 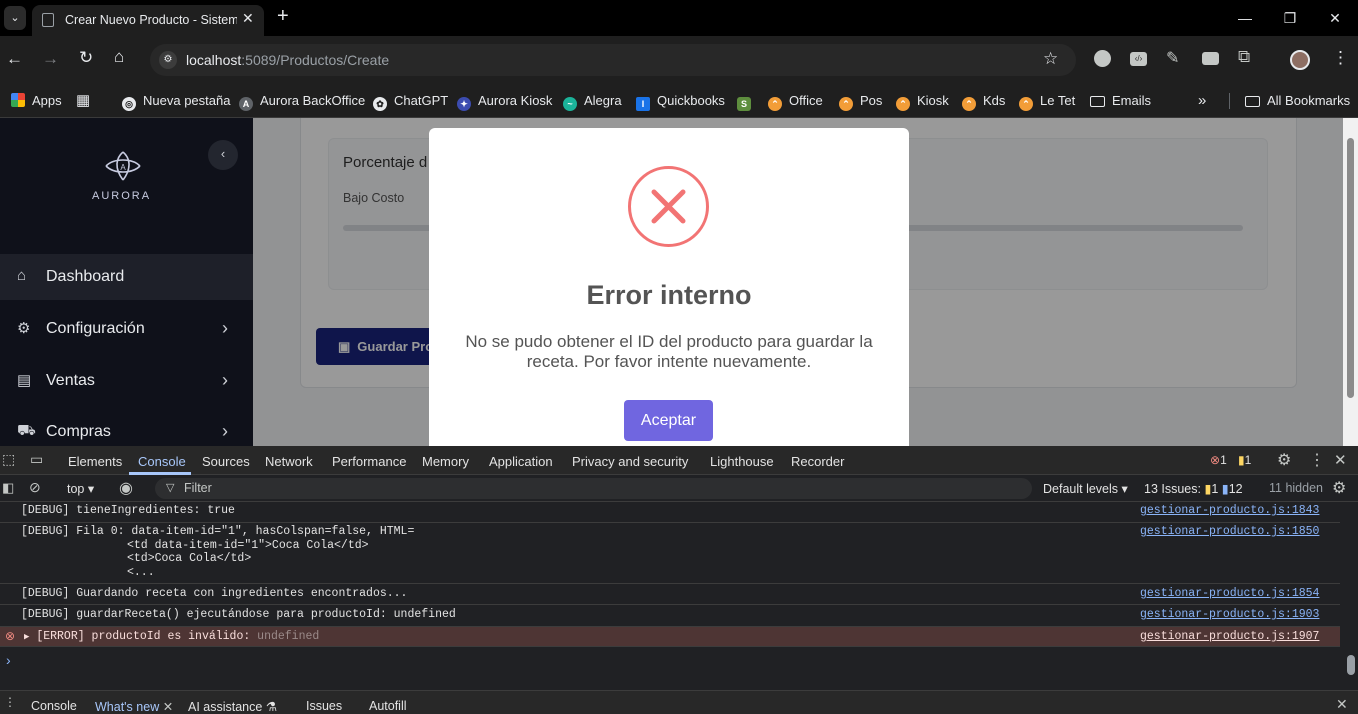 I want to click on omnibox: ⚙ localhost:5089/Productos/Create ☆, so click(x=613, y=60).